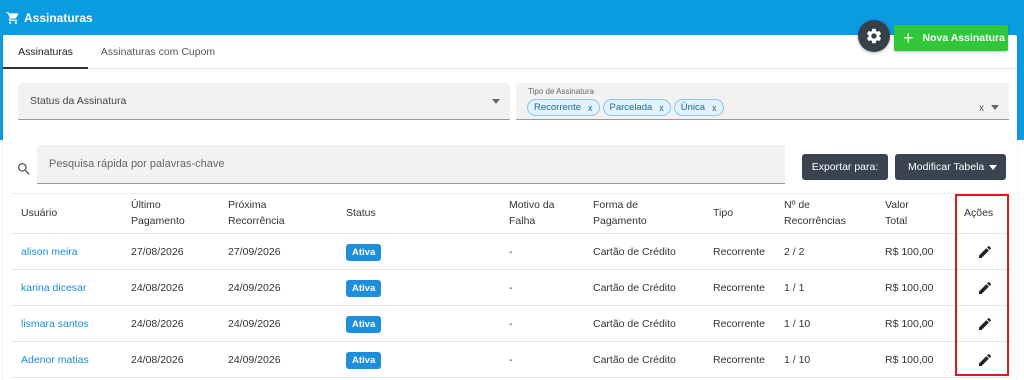 Image resolution: width=1024 pixels, height=380 pixels. What do you see at coordinates (49, 252) in the screenshot?
I see `user-link: alison meira` at bounding box center [49, 252].